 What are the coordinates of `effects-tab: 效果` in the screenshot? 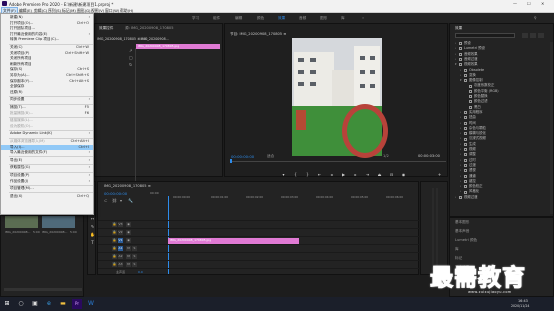 It's located at (458, 28).